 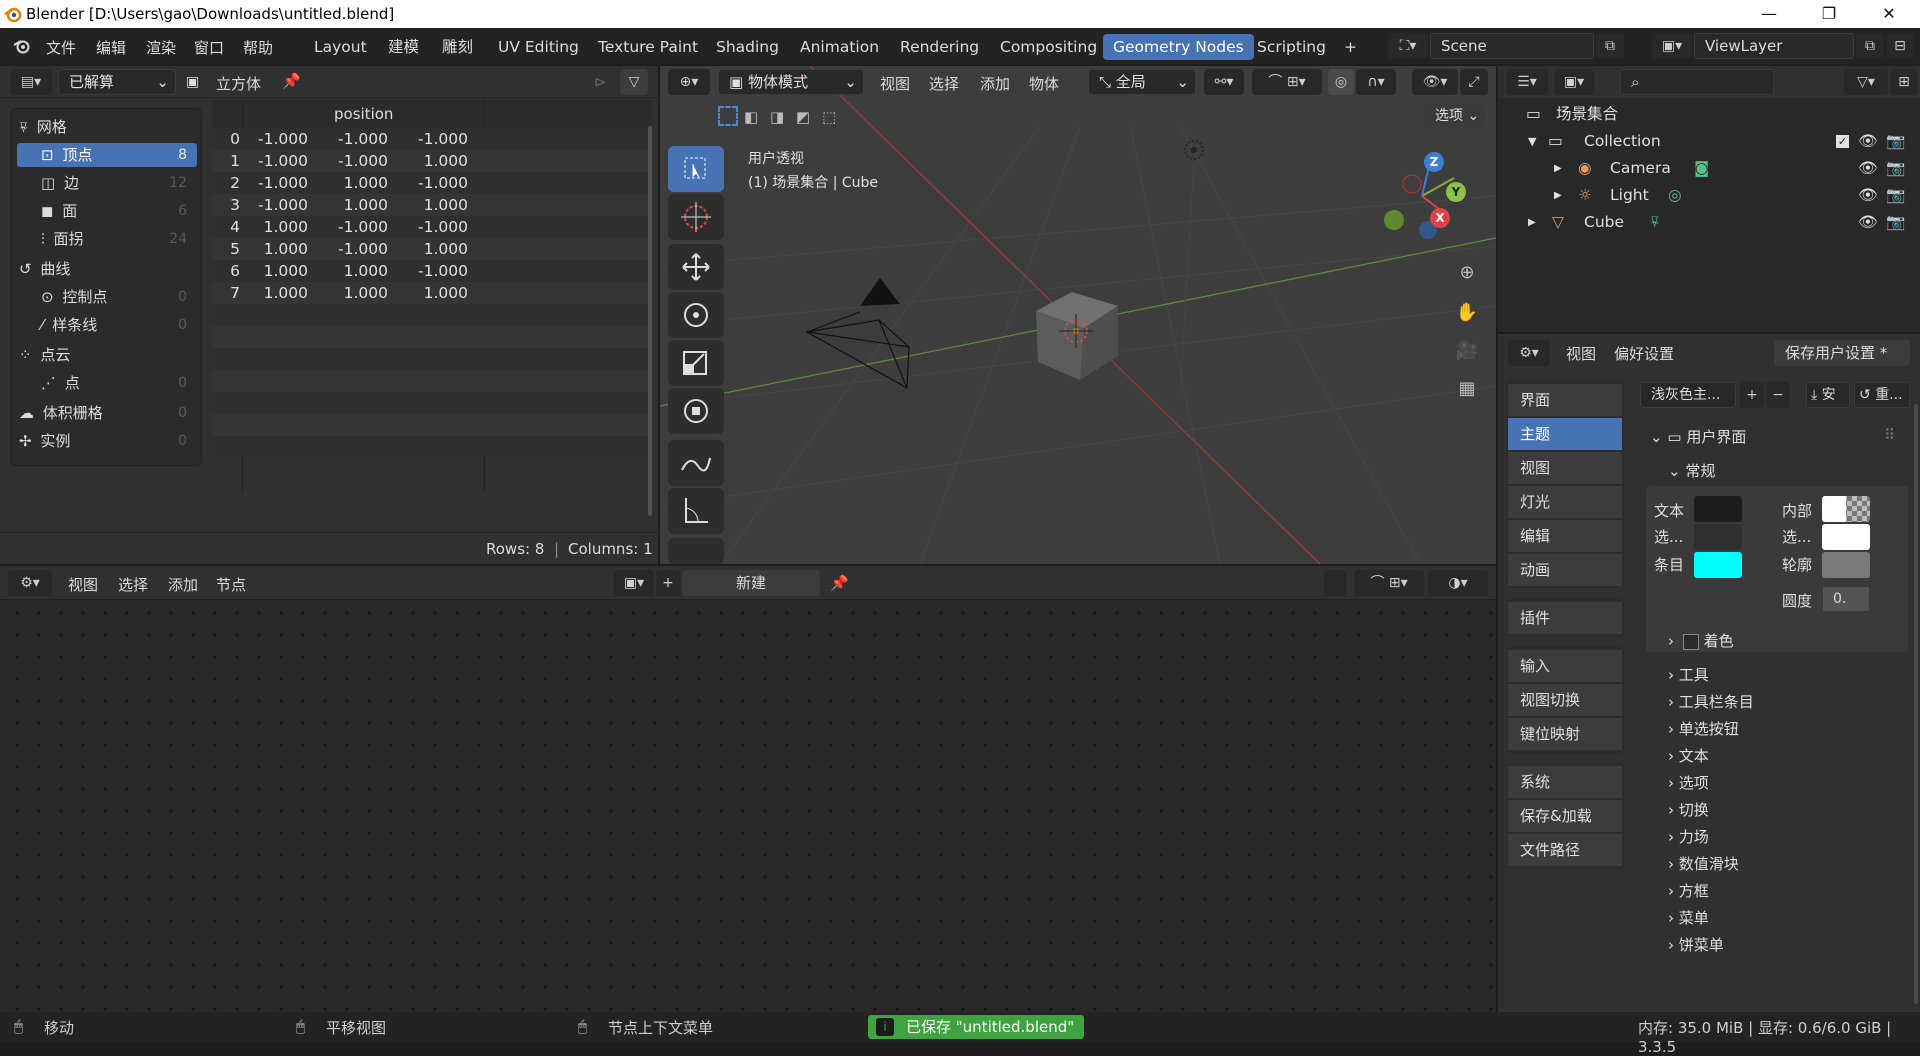 I want to click on falloff-icon: ∩▾, so click(x=1376, y=82).